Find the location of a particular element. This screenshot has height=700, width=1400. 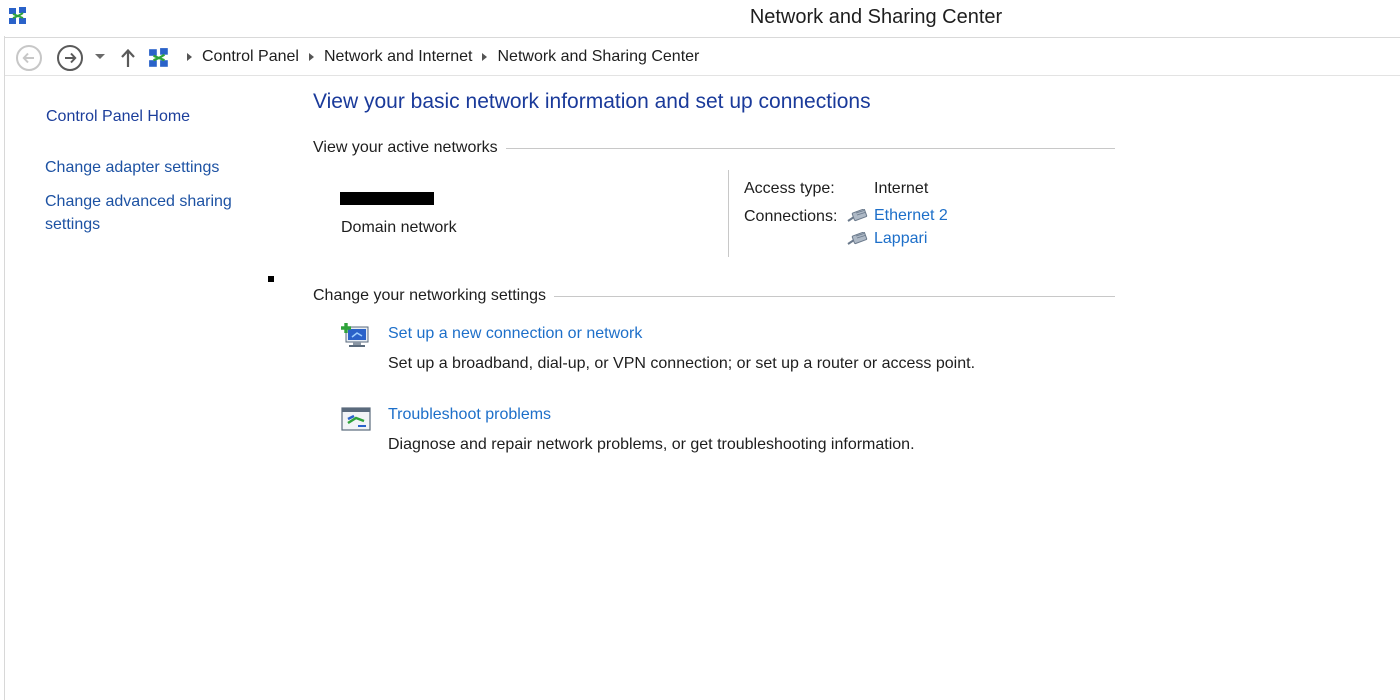

control-panel-icon is located at coordinates (159, 58).